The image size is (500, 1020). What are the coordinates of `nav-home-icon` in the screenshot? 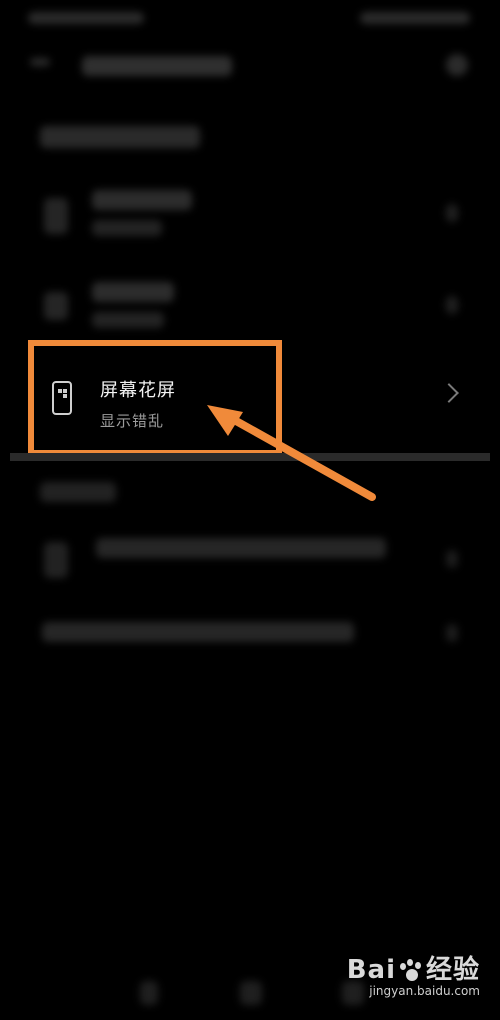 It's located at (251, 993).